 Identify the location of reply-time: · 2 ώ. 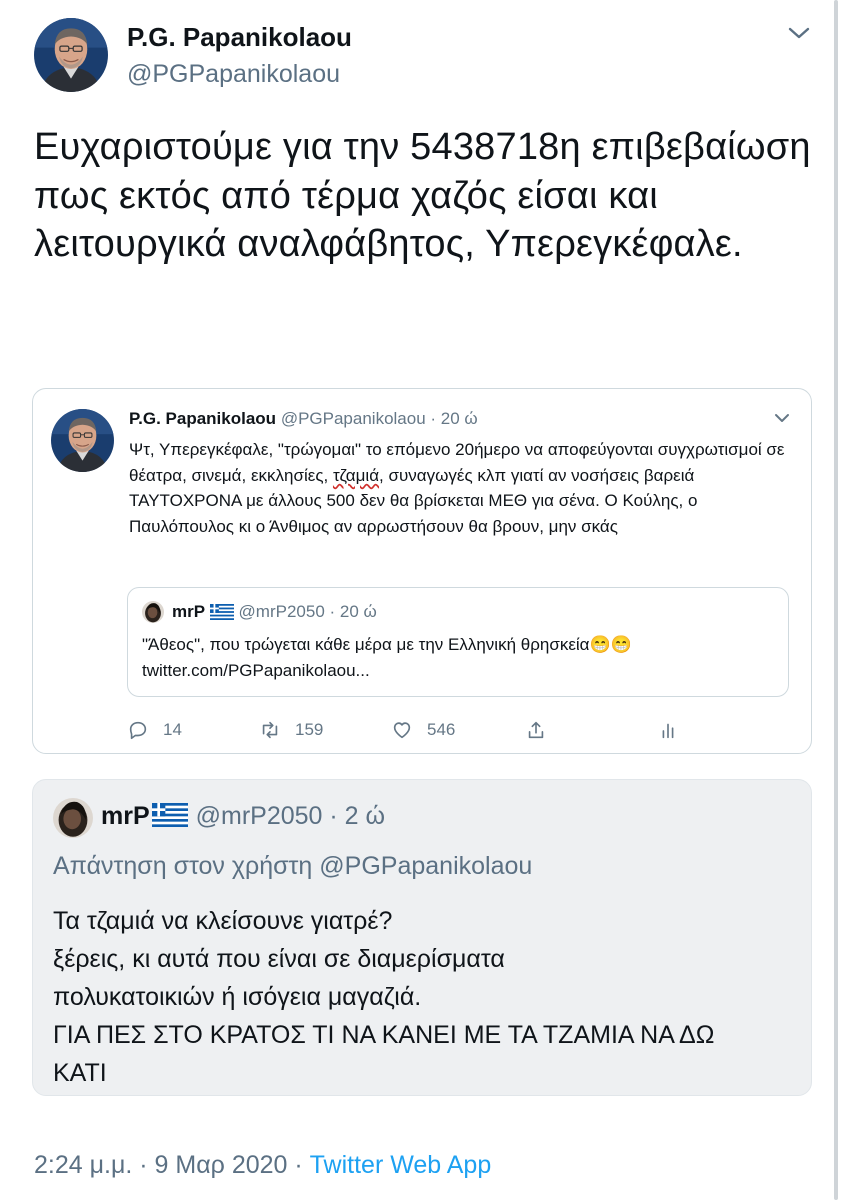
(354, 816).